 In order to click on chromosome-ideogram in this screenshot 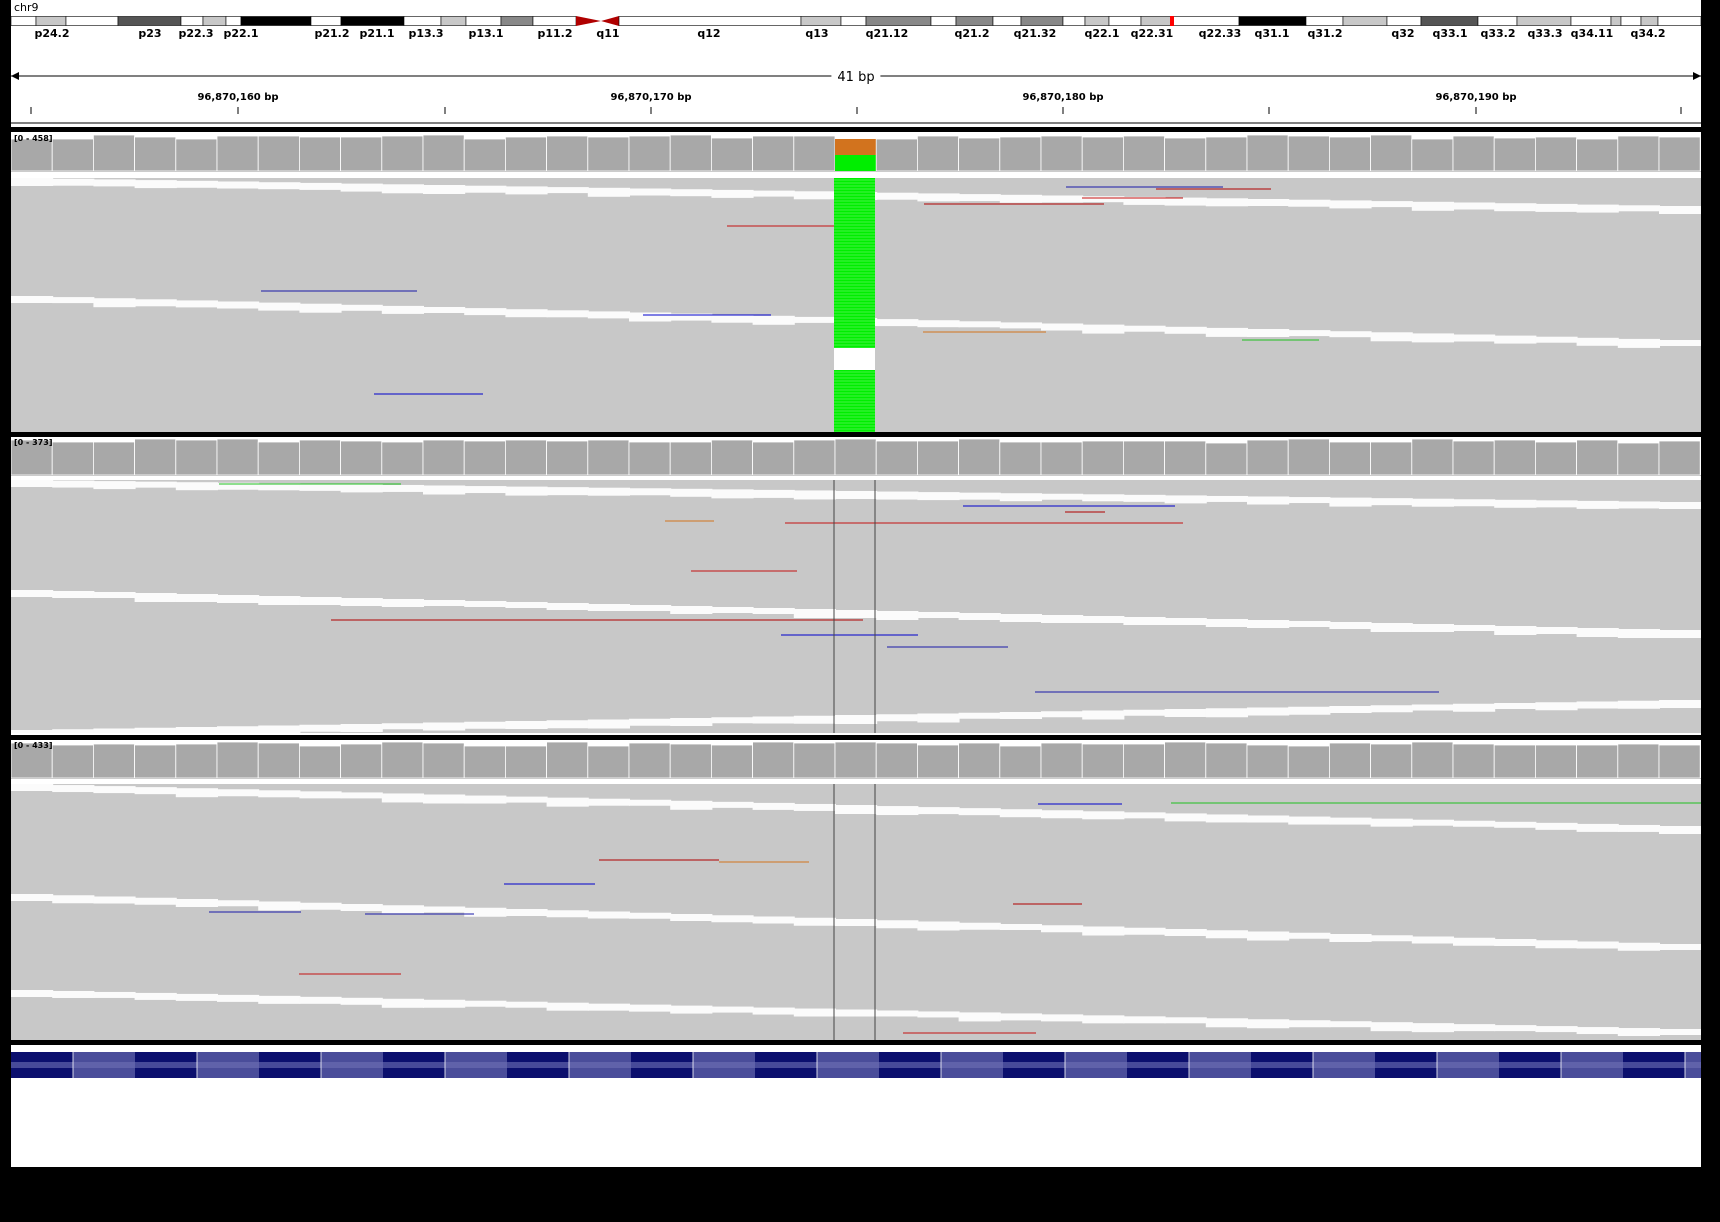, I will do `click(856, 21)`.